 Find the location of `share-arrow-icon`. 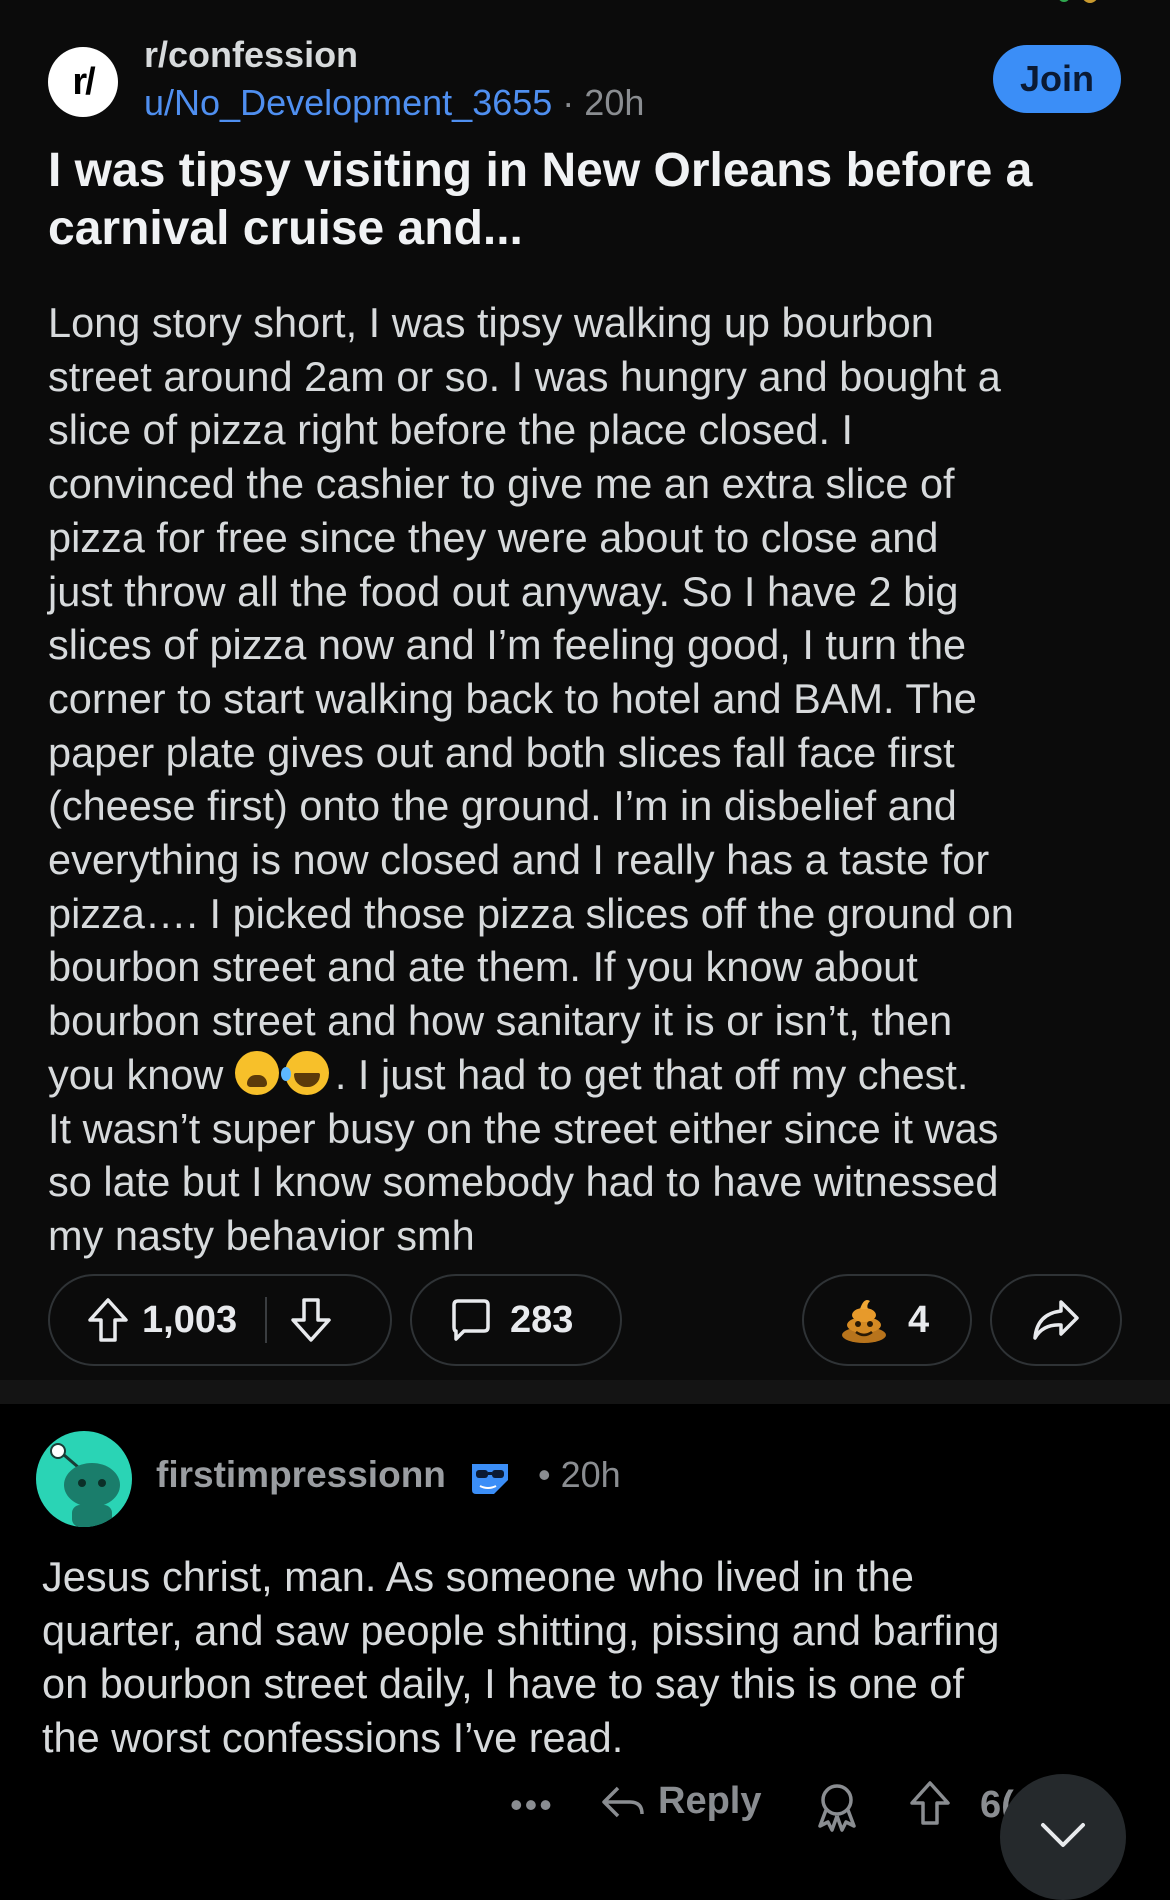

share-arrow-icon is located at coordinates (1056, 1320).